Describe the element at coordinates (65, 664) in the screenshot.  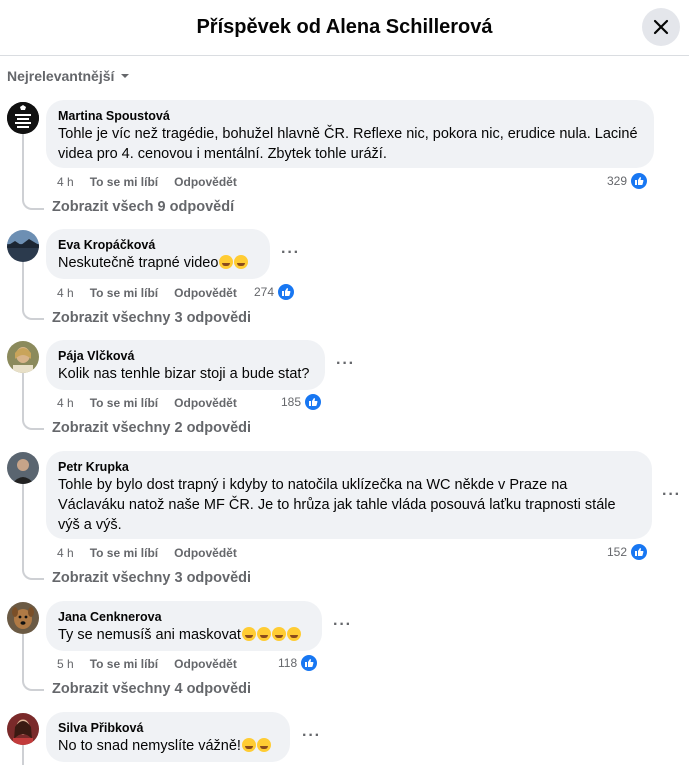
I see `comment-time: 5 h` at that location.